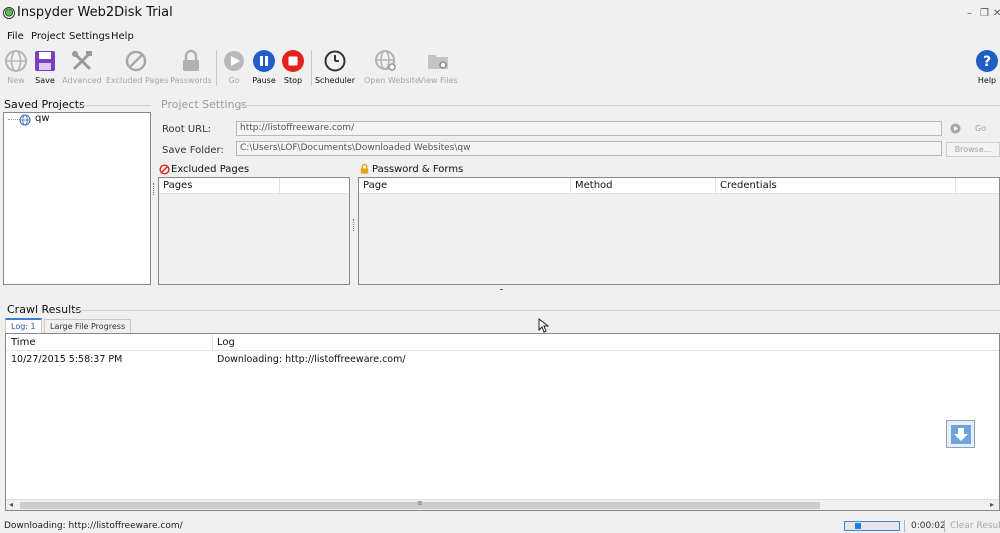  Describe the element at coordinates (82, 61) in the screenshot. I see `tools-icon` at that location.